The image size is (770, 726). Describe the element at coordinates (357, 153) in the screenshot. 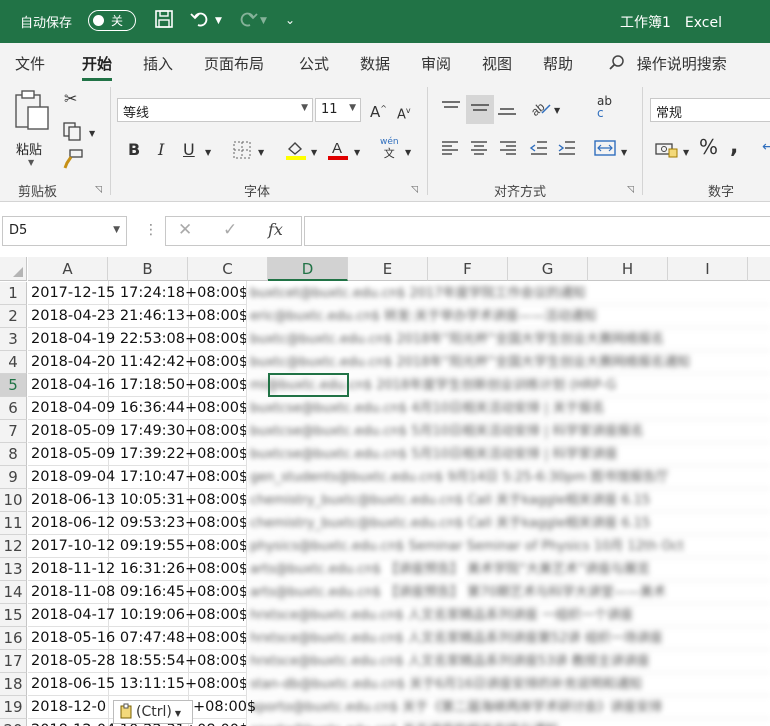

I see `font-color-dropdown-icon: ▼` at that location.